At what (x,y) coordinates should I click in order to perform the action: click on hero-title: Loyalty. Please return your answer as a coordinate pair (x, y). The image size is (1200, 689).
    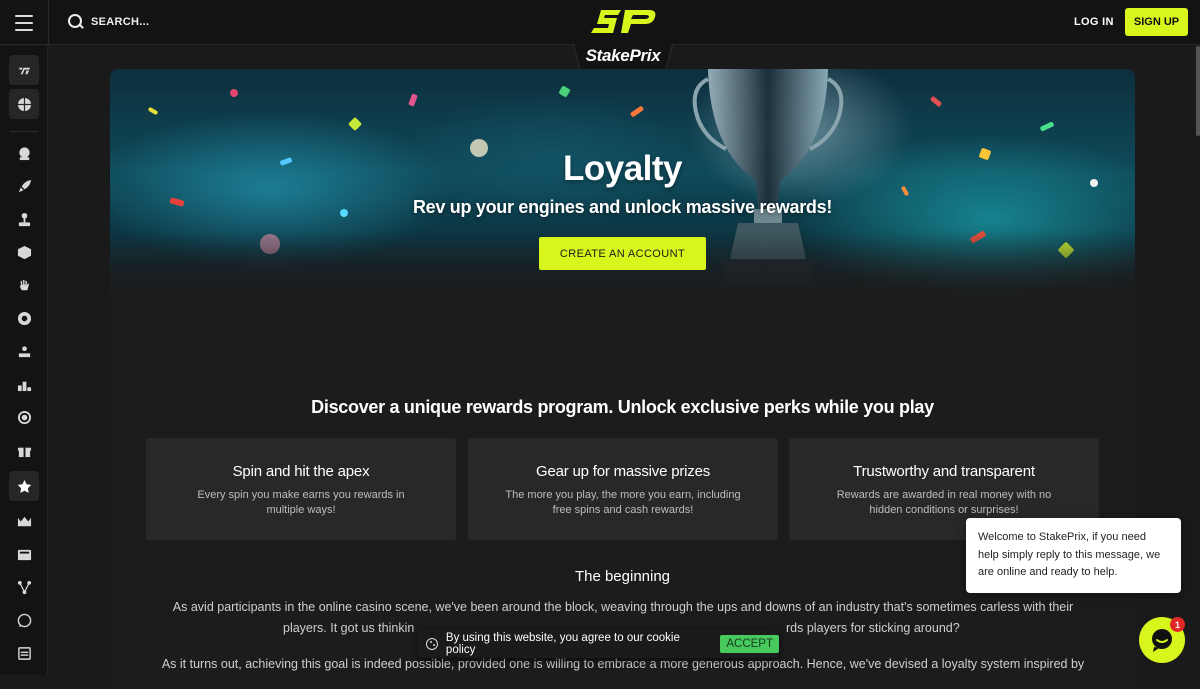
    Looking at the image, I should click on (622, 168).